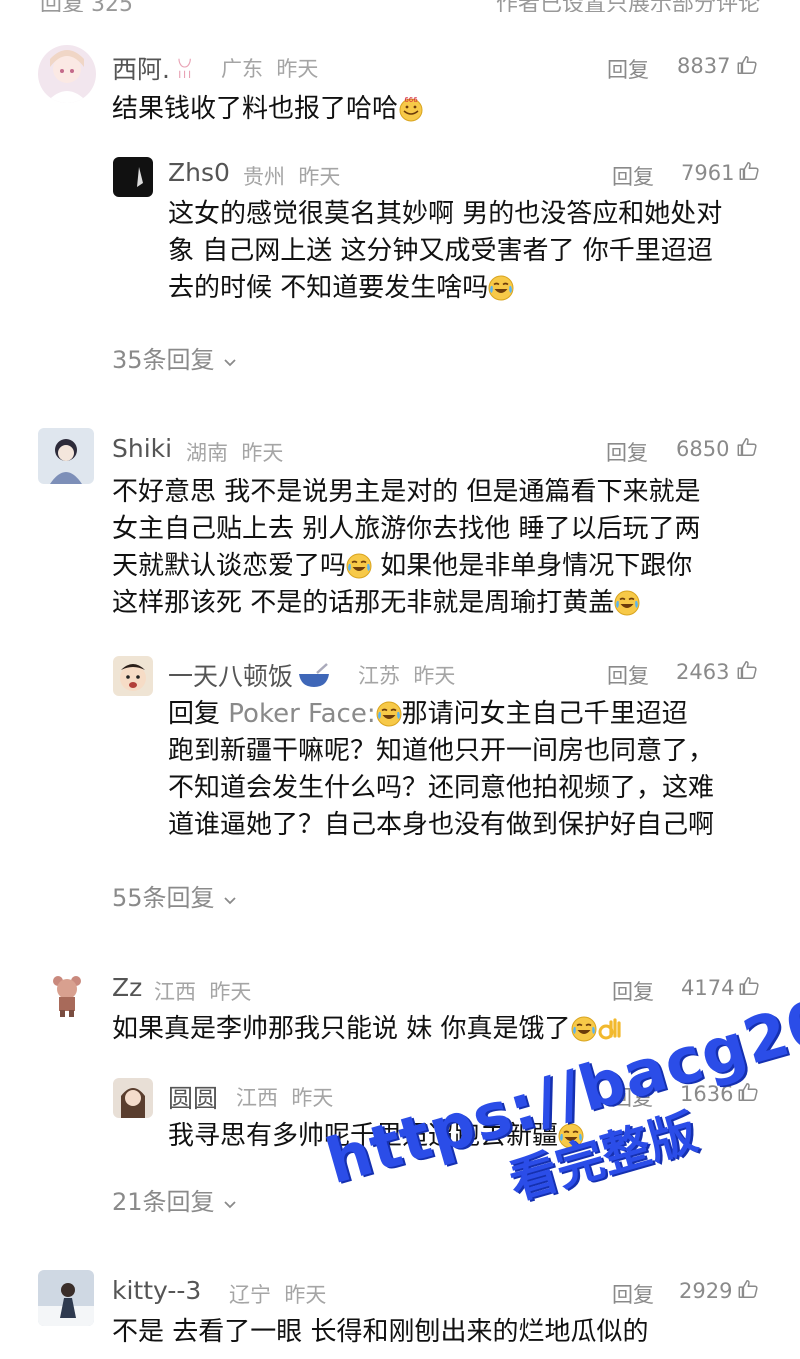  Describe the element at coordinates (156, 1290) in the screenshot. I see `username: kitty--3` at that location.